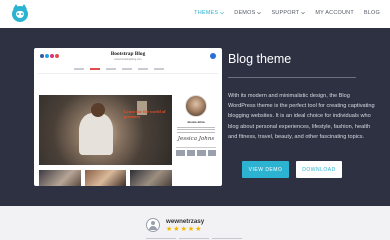 This screenshot has height=240, width=390. Describe the element at coordinates (185, 221) in the screenshot. I see `review-author: wewnetrzasy` at that location.